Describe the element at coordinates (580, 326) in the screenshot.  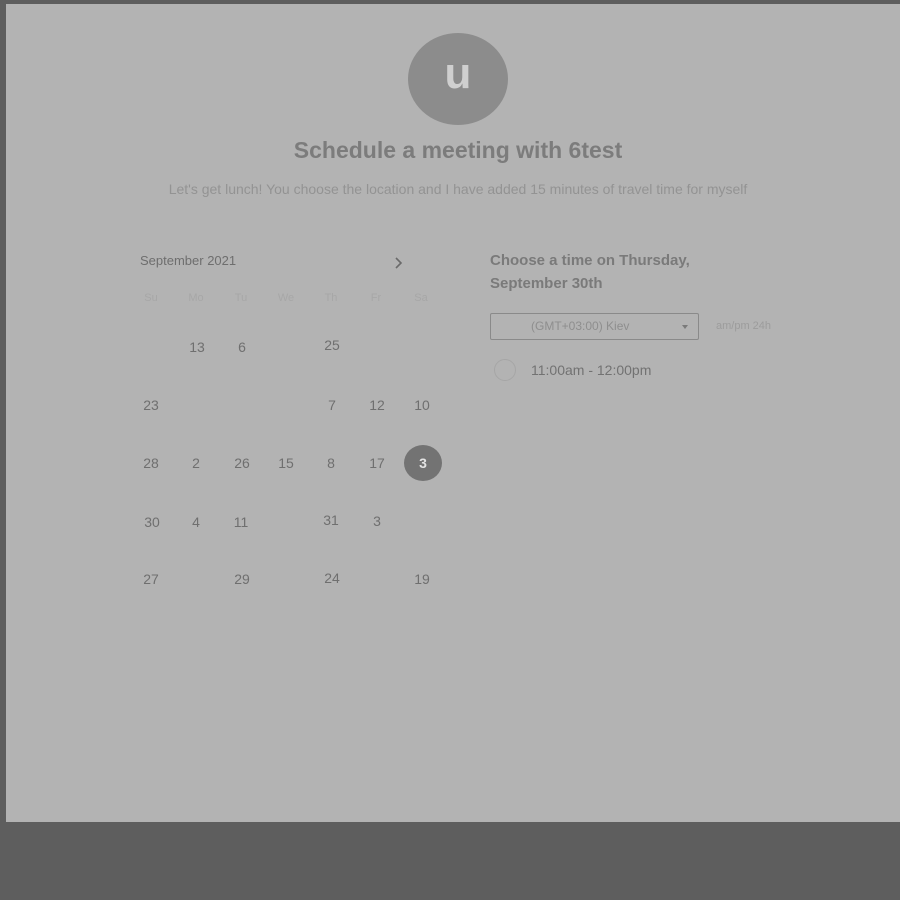
I see `timezone-value: (GMT+03:00) Kiev` at that location.